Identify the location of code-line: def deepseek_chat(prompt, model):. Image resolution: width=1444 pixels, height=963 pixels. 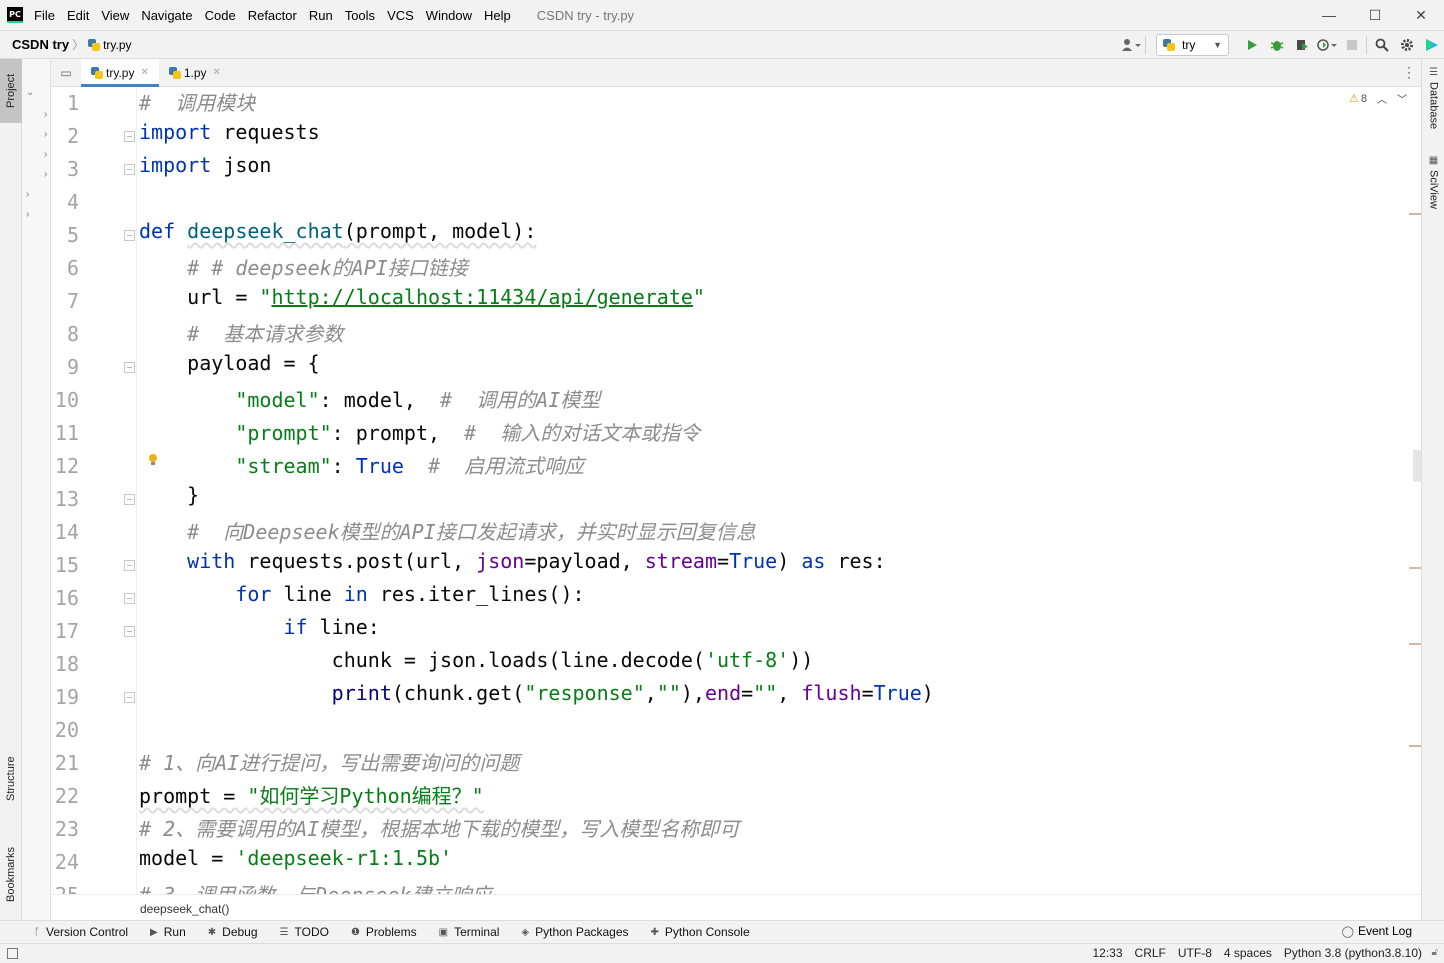
(337, 235).